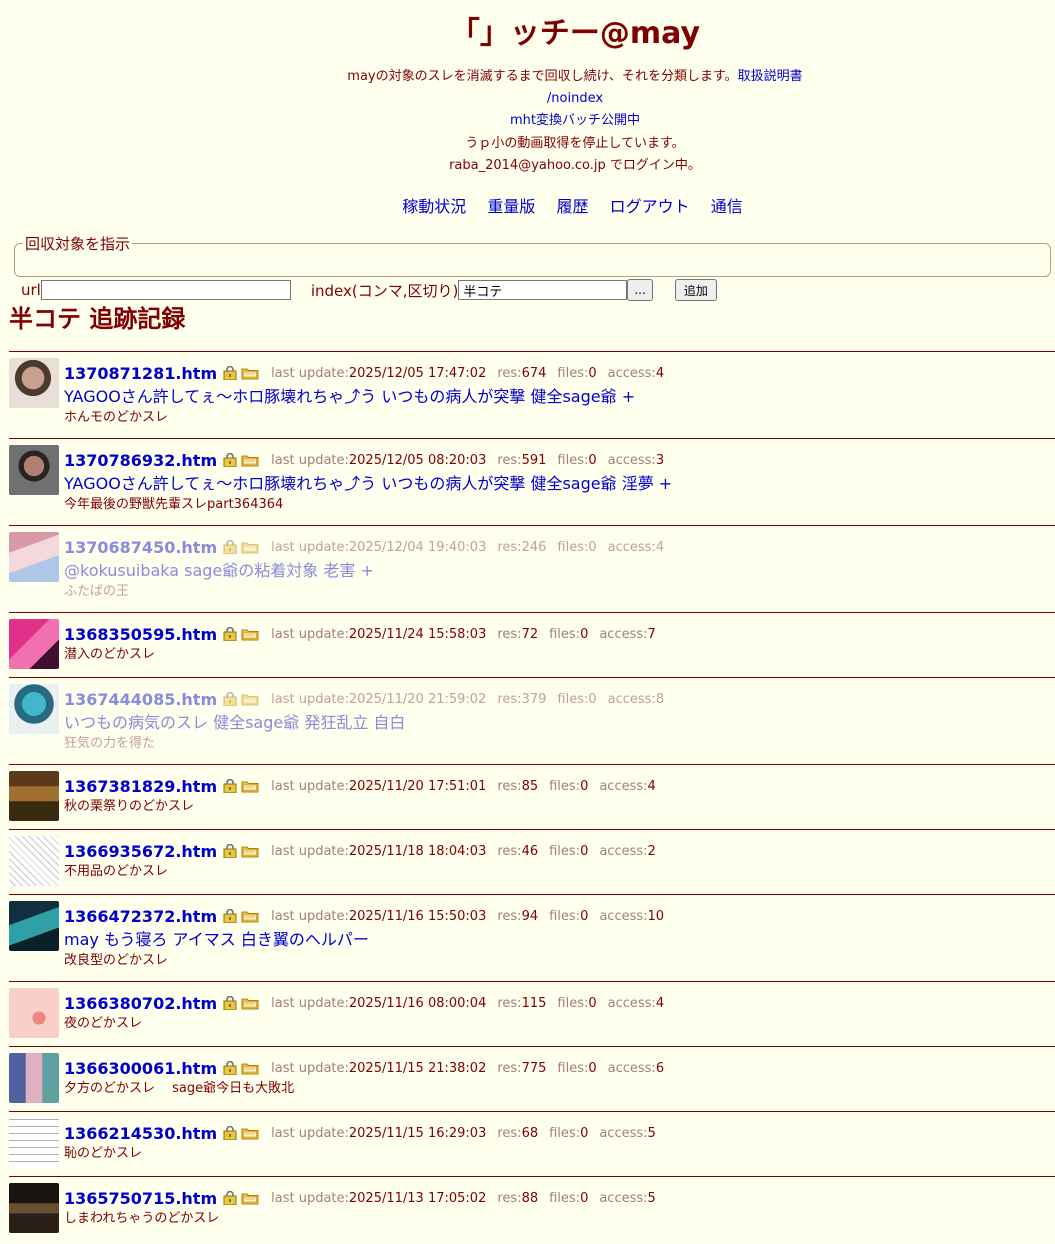 This screenshot has height=1244, width=1055. What do you see at coordinates (417, 1003) in the screenshot?
I see `last-update-value: 2025/11/16 08:00:04` at bounding box center [417, 1003].